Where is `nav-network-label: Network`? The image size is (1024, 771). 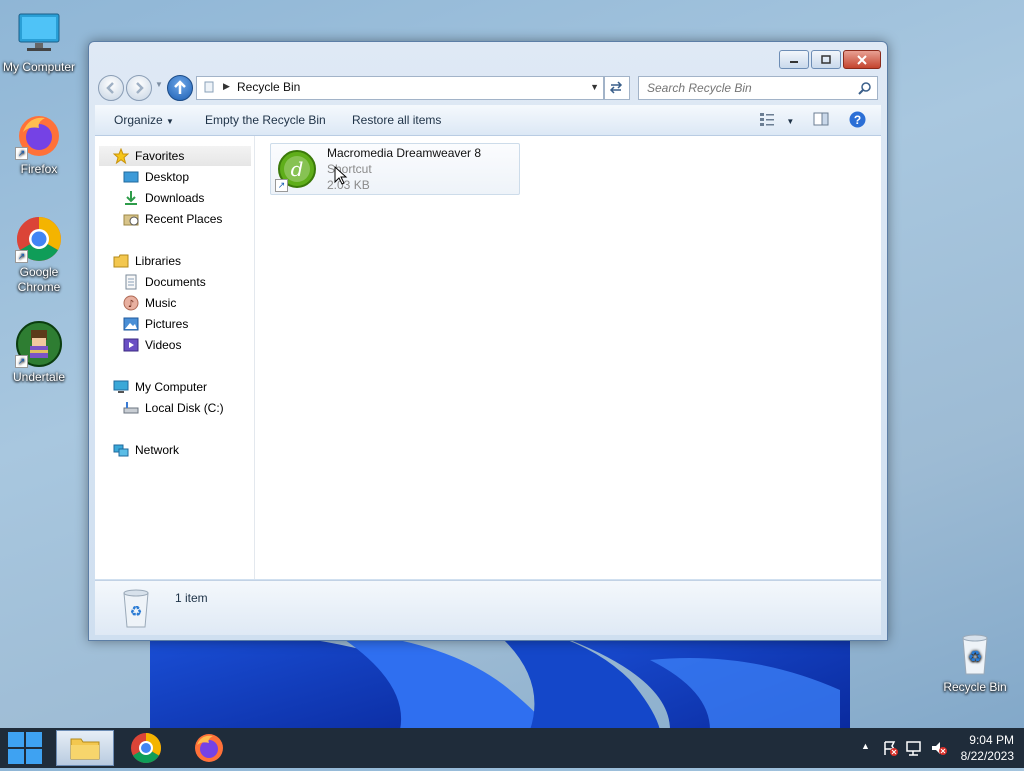 nav-network-label: Network is located at coordinates (157, 450).